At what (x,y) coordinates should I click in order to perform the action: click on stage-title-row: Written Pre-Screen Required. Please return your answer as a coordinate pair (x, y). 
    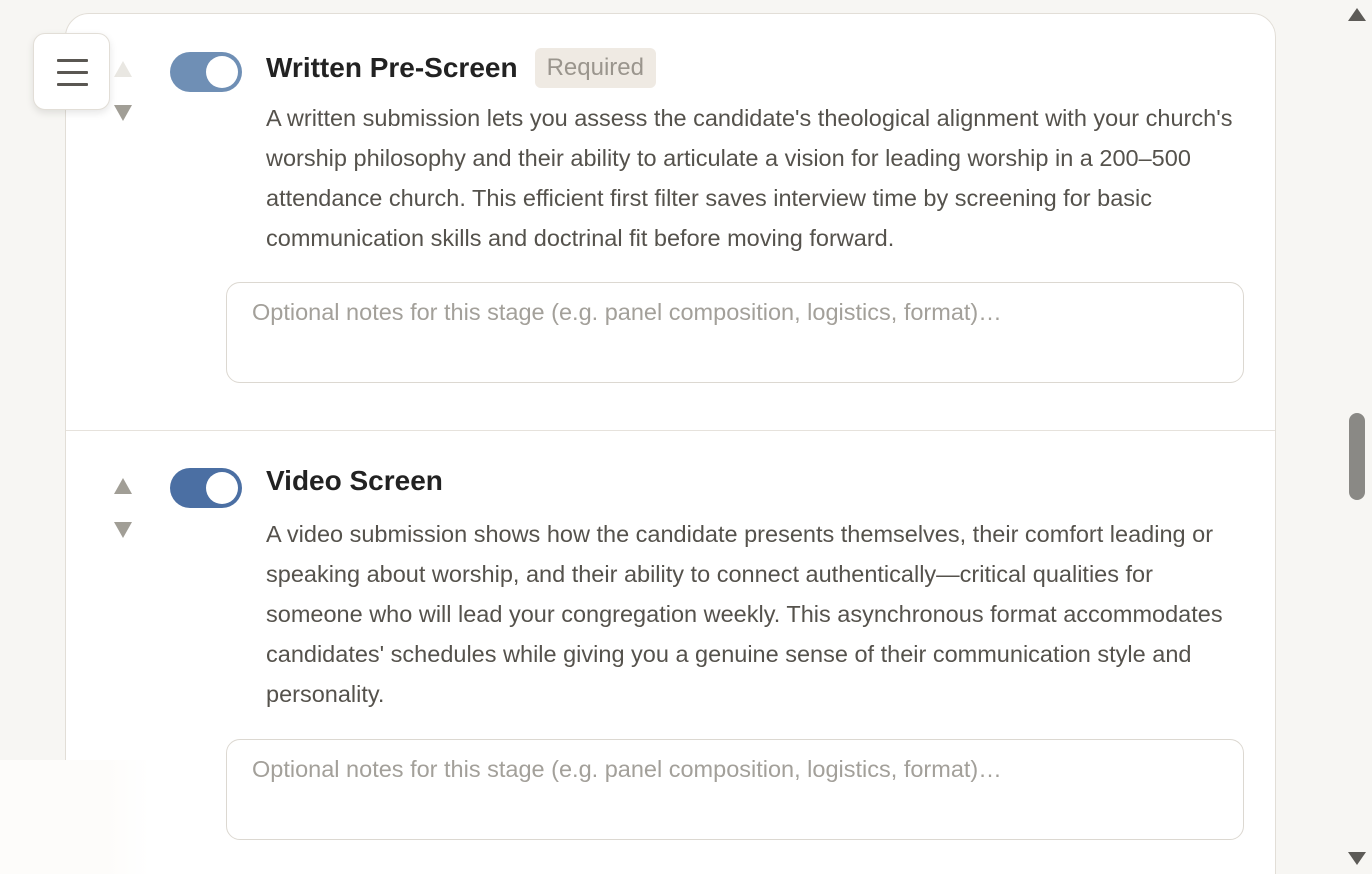
    Looking at the image, I should click on (461, 68).